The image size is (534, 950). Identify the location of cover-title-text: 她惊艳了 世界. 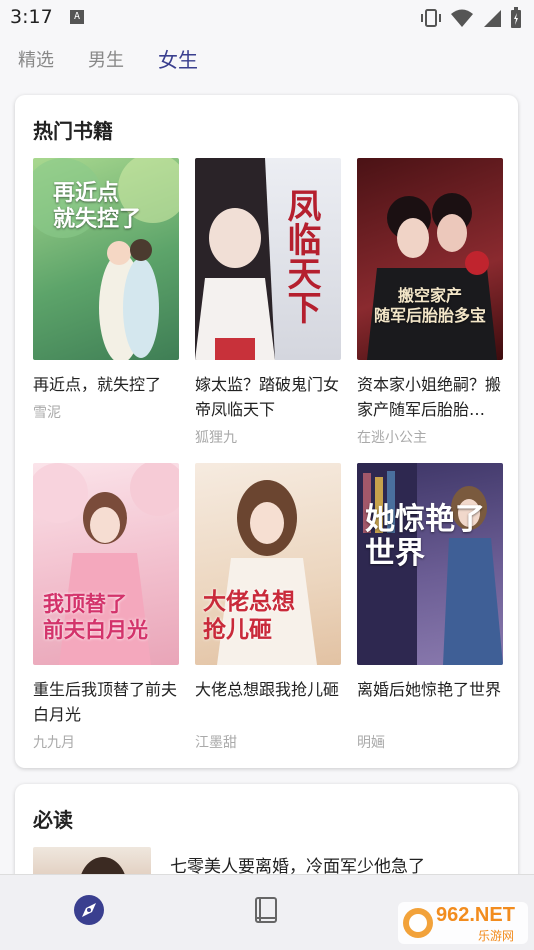
(425, 536).